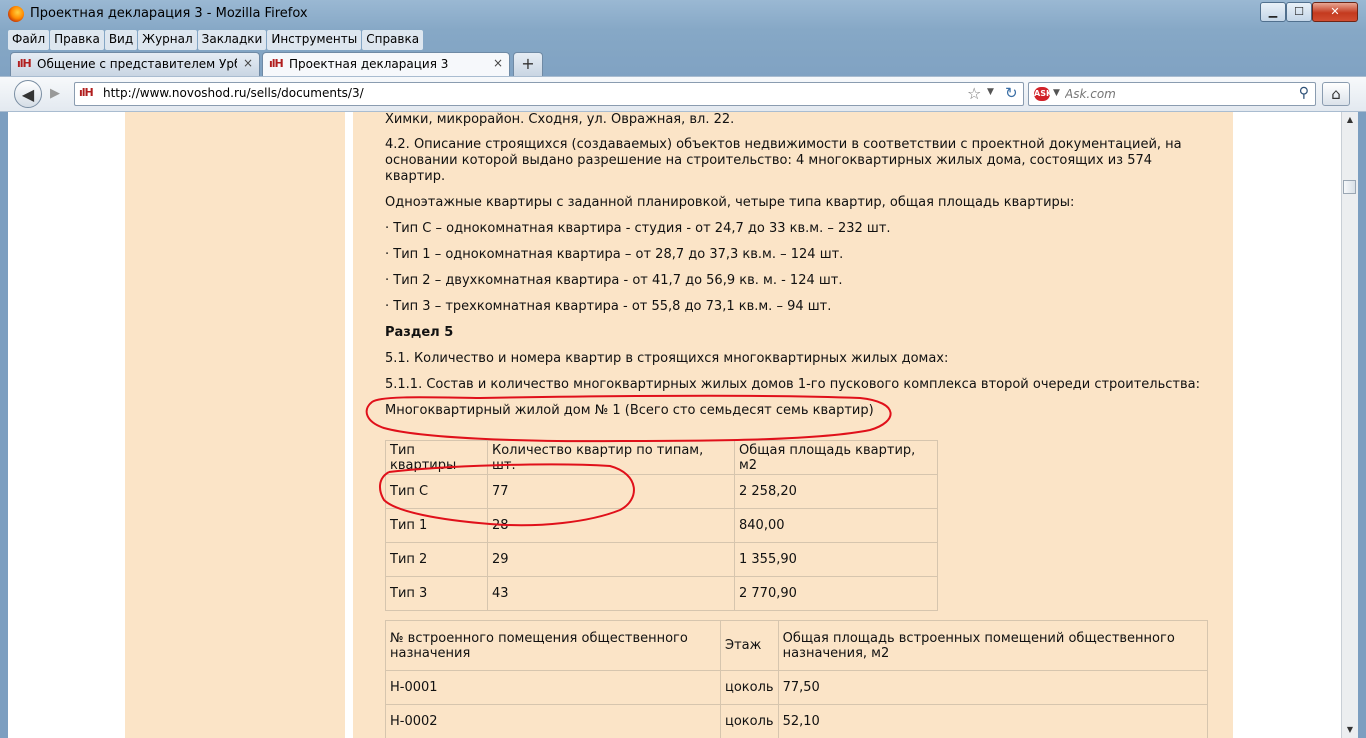 The height and width of the screenshot is (738, 1366). I want to click on menu-edit: Правка, so click(77, 40).